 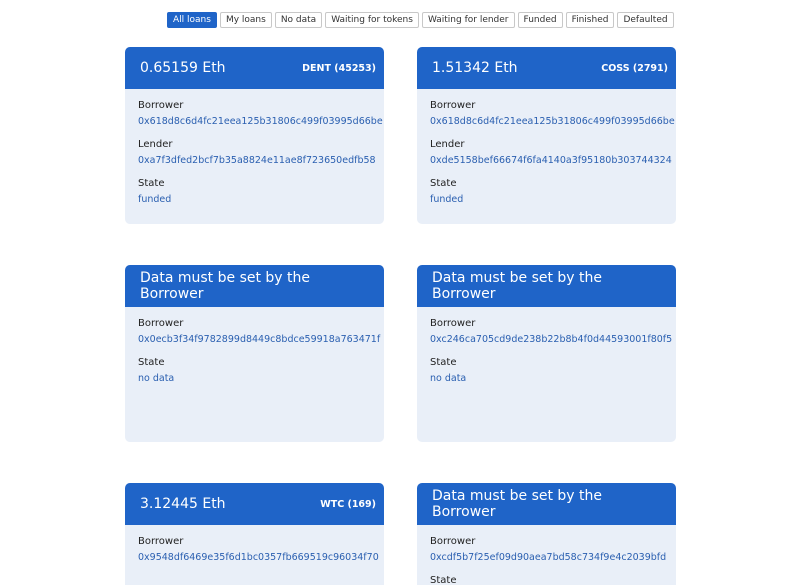 What do you see at coordinates (183, 68) in the screenshot?
I see `loan-amount: 0.65159 Eth` at bounding box center [183, 68].